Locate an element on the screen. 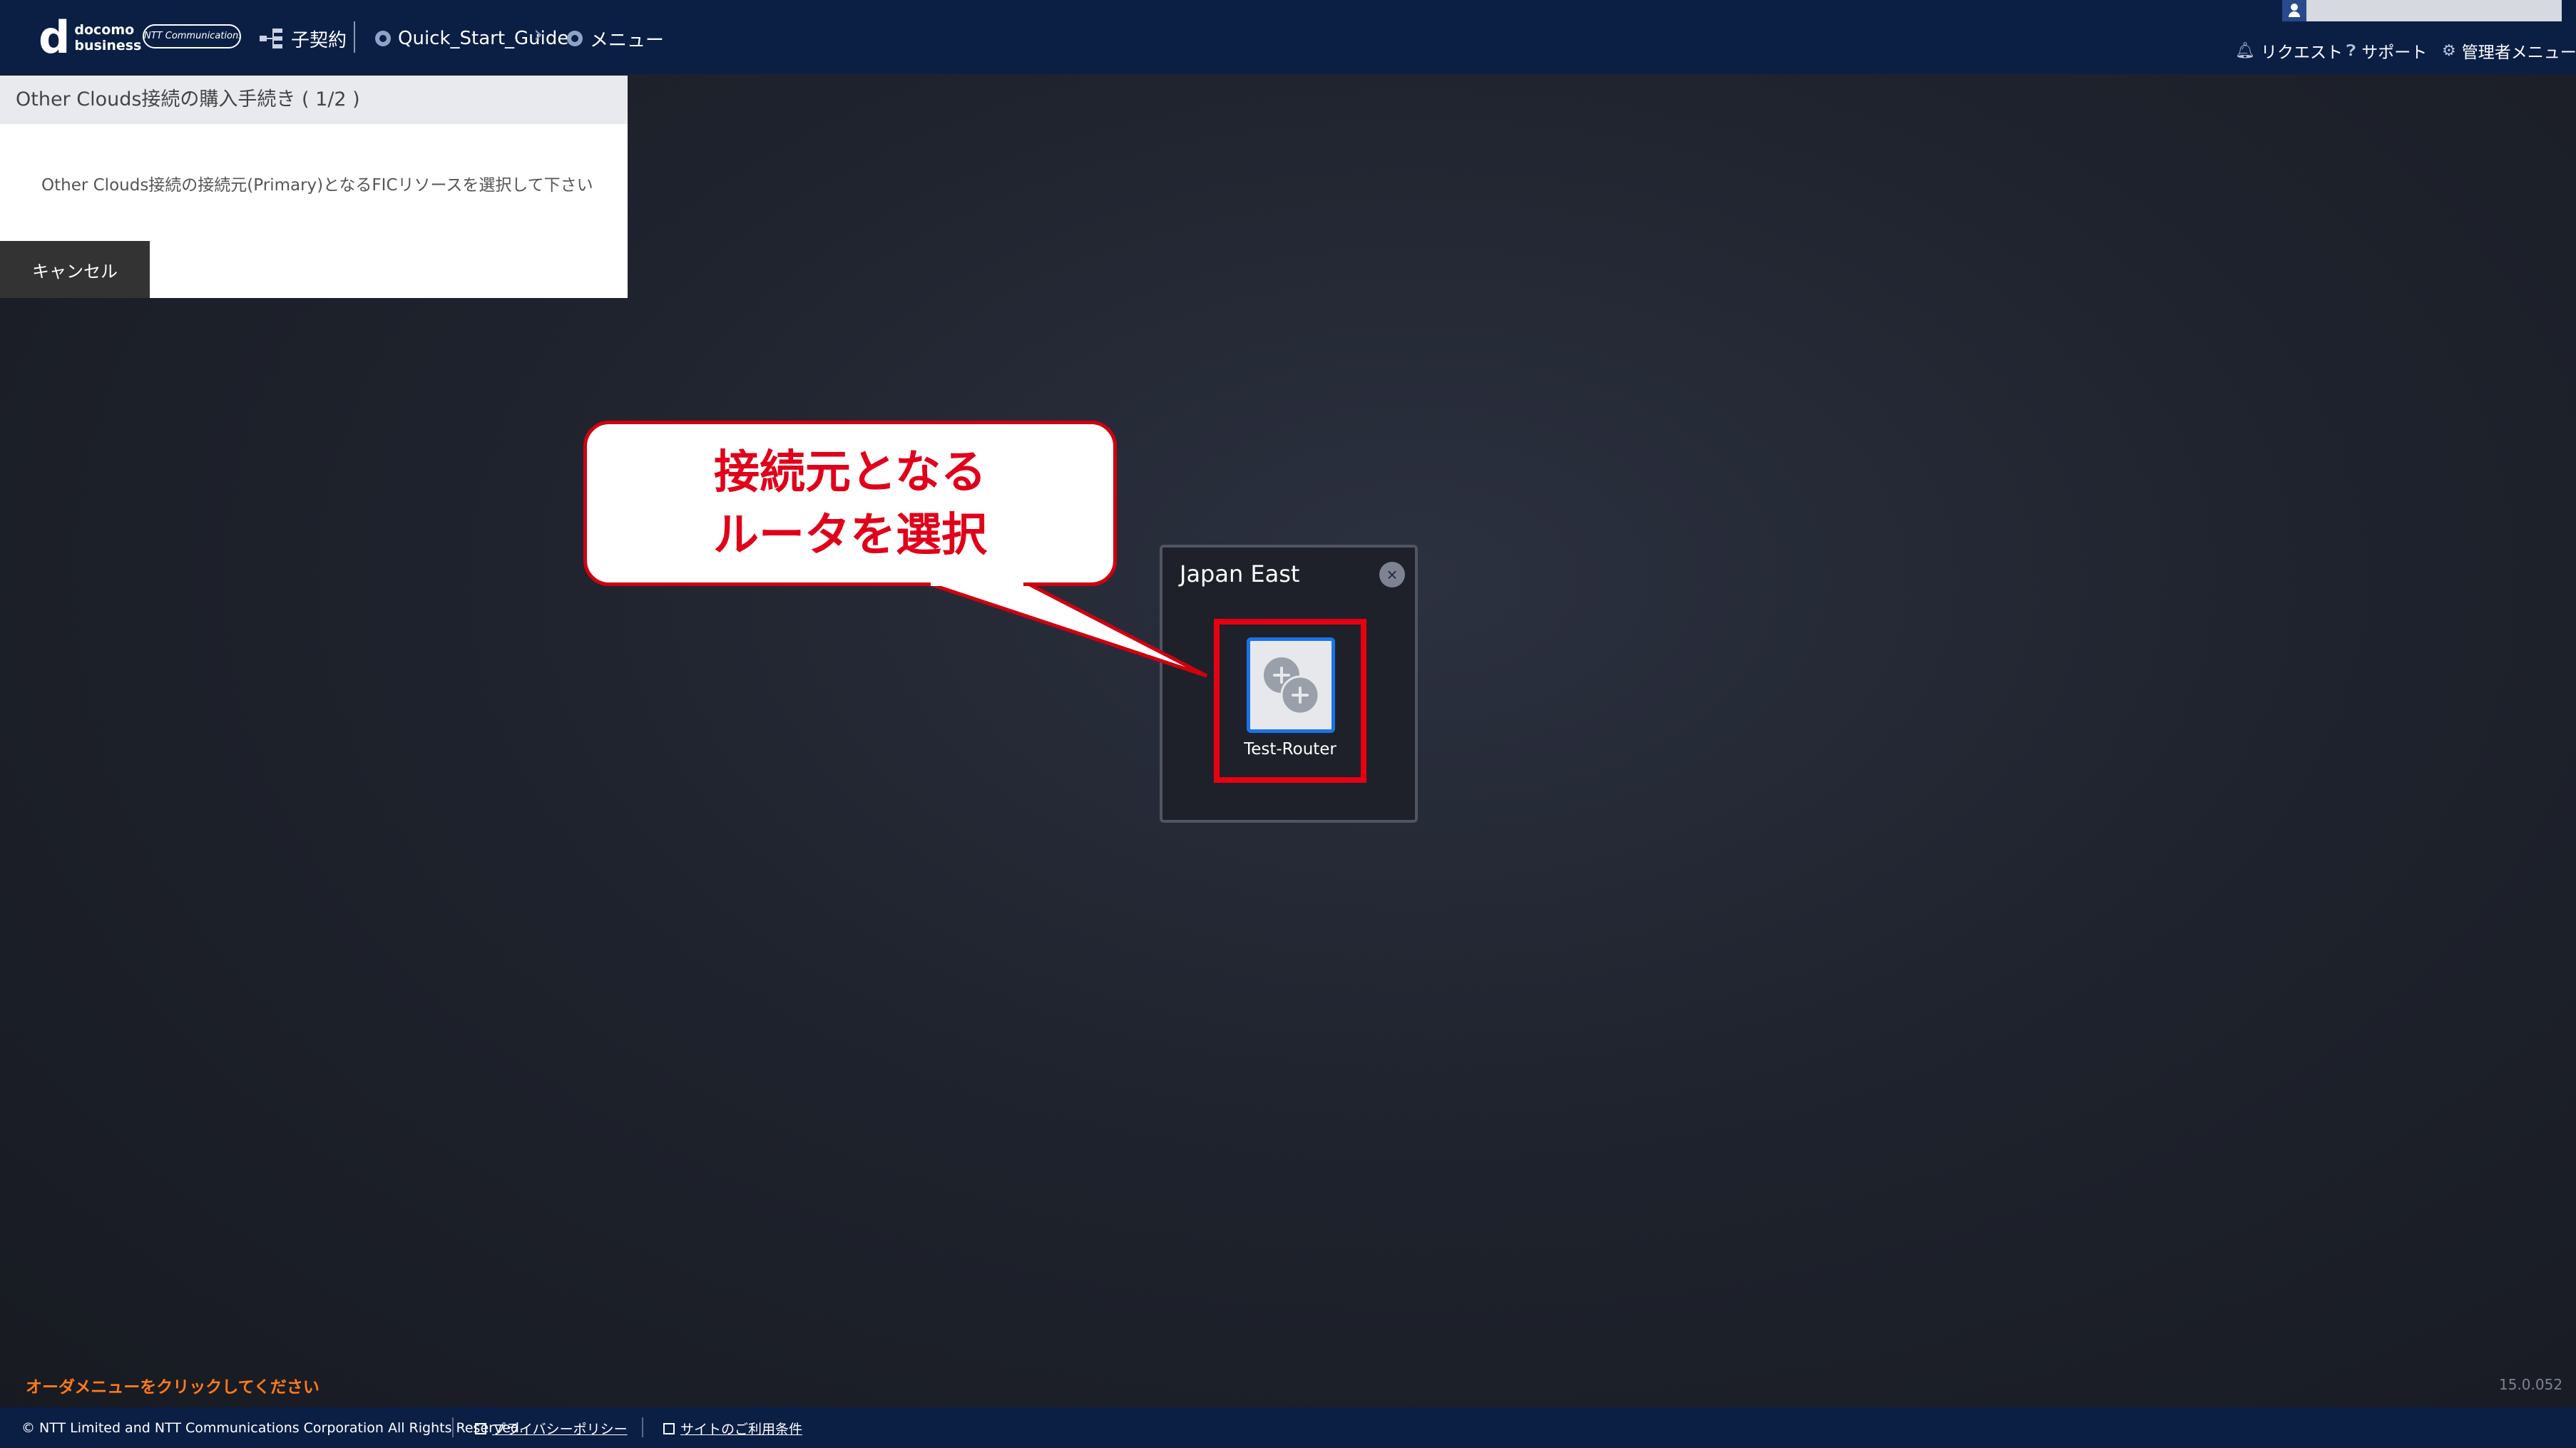  callout-line-2: ルータを選択 is located at coordinates (850, 536).